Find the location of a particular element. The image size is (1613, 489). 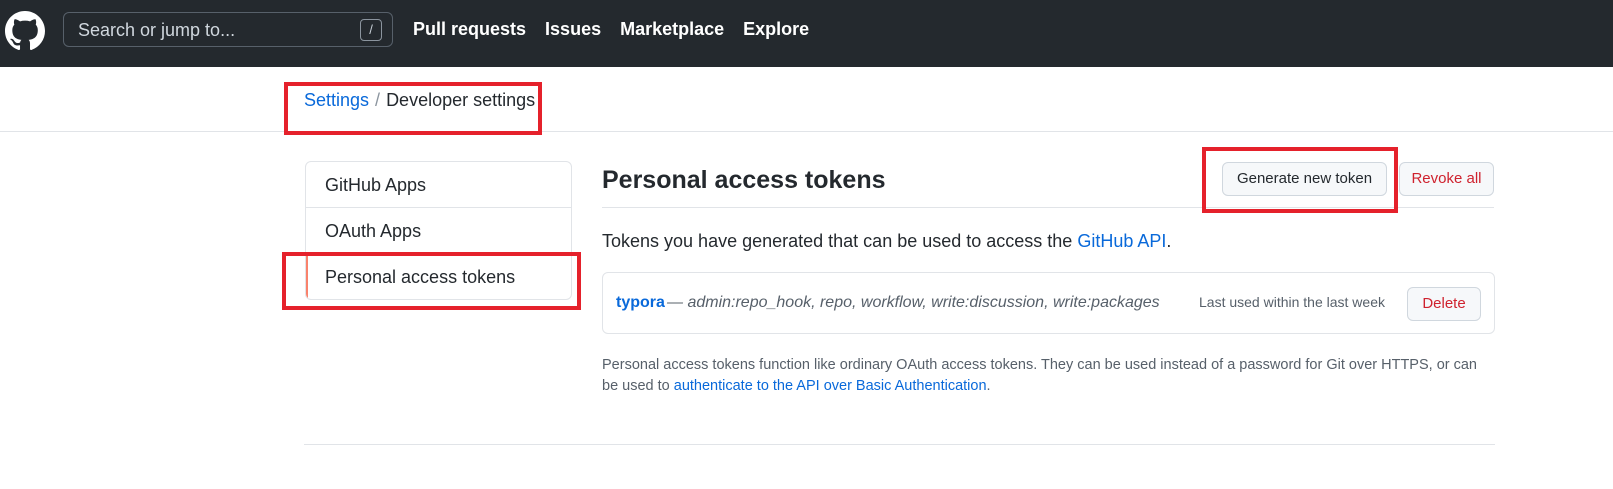

annotation-box-personal-access-tokens is located at coordinates (431, 281).